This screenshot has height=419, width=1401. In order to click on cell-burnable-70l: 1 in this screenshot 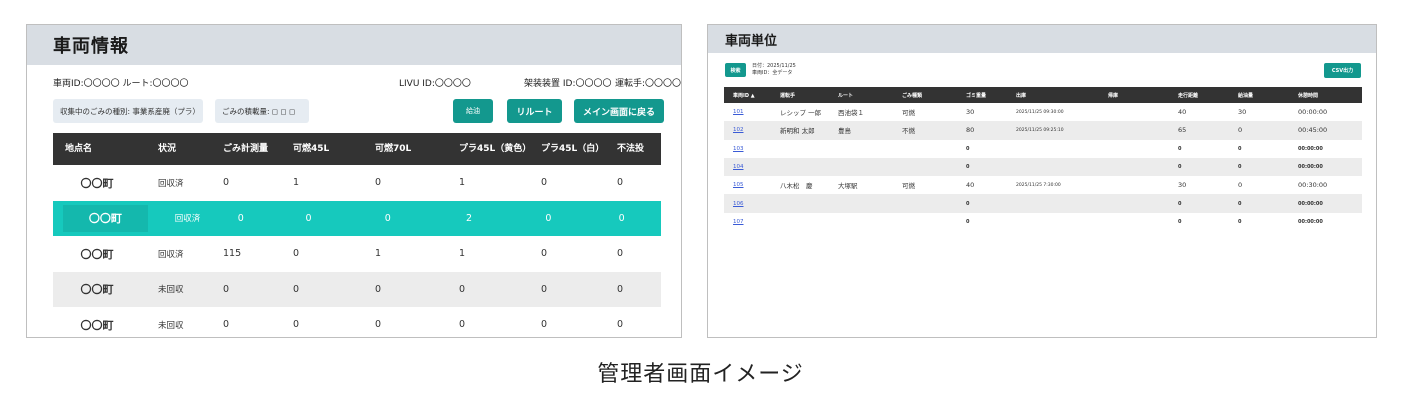, I will do `click(378, 254)`.